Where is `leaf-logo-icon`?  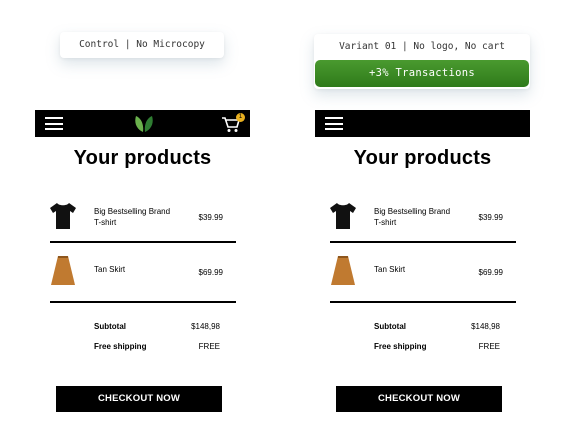 leaf-logo-icon is located at coordinates (144, 124).